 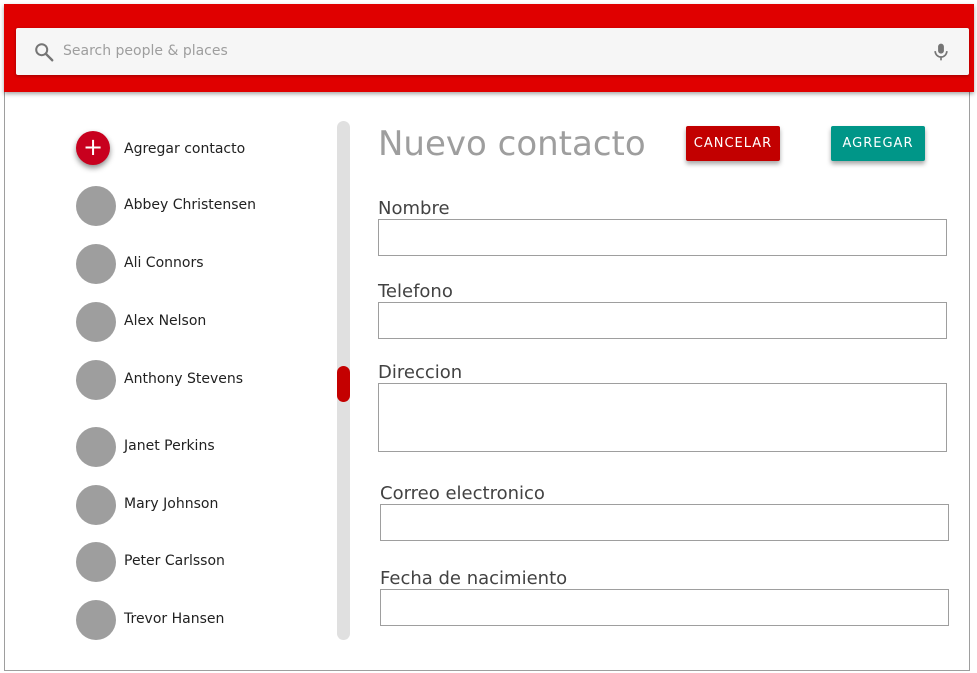 I want to click on search-placeholder: Search people & places, so click(x=145, y=51).